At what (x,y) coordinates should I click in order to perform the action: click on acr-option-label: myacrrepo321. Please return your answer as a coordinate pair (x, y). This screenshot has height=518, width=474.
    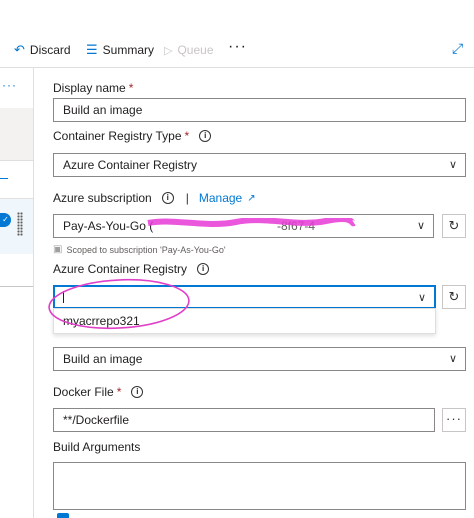
    Looking at the image, I should click on (101, 321).